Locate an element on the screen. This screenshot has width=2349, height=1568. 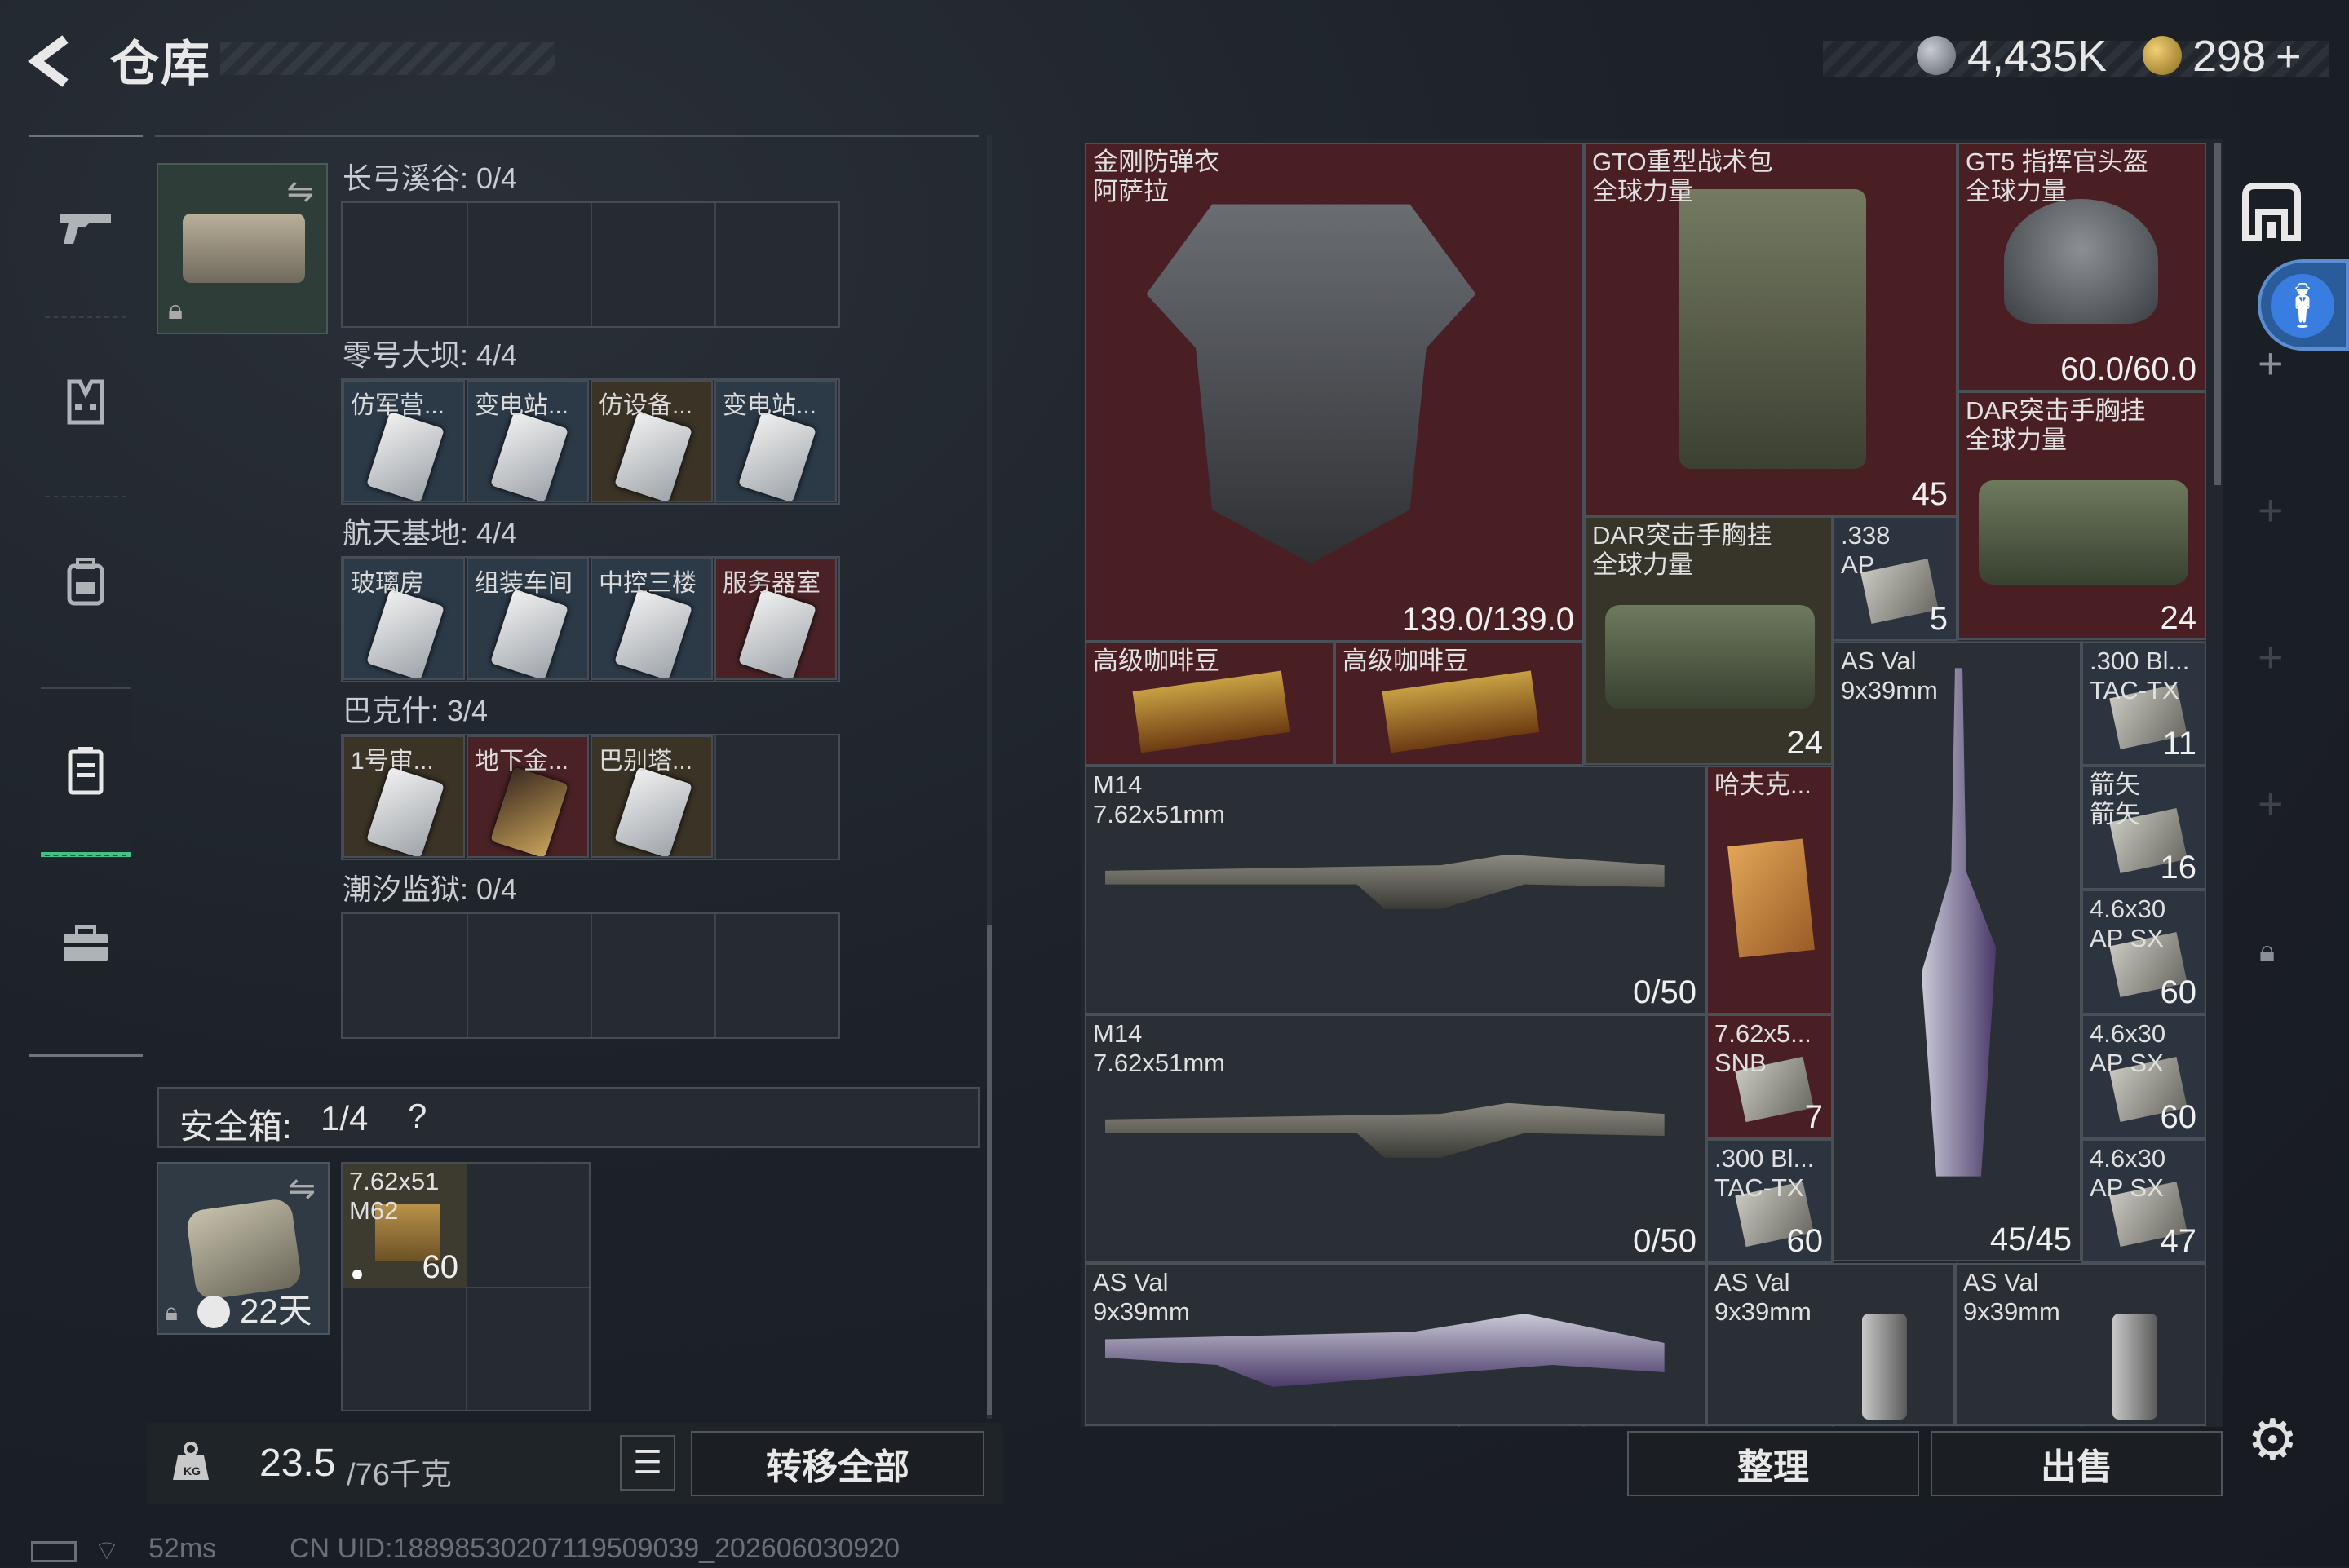
accessibility-button: 🕴︎ is located at coordinates (2303, 305).